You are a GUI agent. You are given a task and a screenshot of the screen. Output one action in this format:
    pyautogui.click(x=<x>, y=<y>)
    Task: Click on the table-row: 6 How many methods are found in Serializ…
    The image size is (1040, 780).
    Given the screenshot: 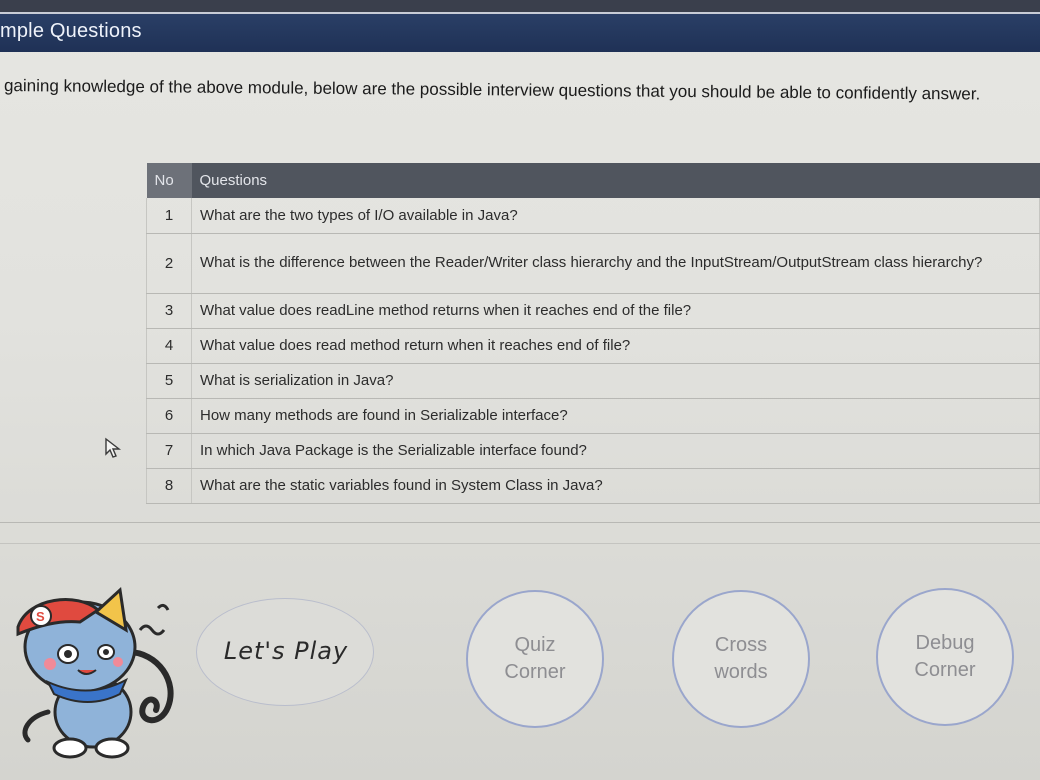 What is the action you would take?
    pyautogui.click(x=593, y=416)
    